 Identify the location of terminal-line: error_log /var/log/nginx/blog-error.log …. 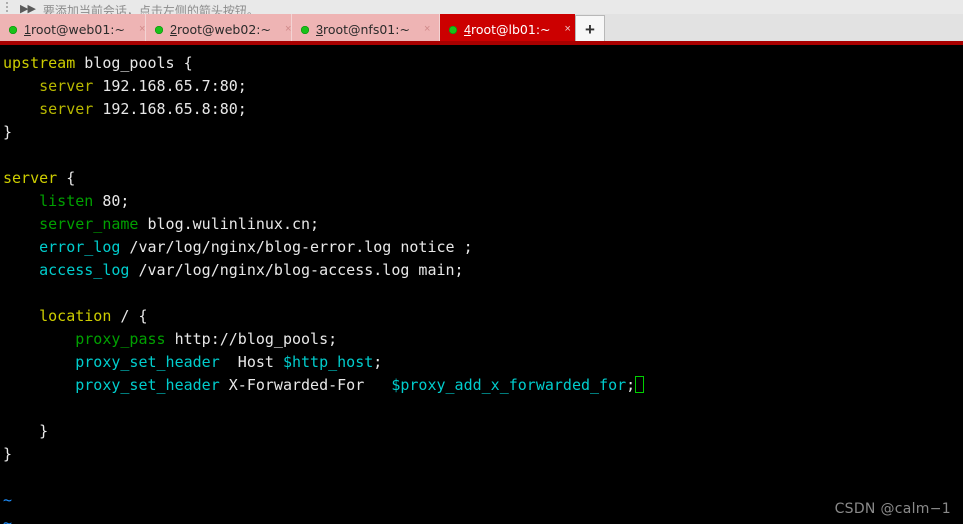
(483, 247).